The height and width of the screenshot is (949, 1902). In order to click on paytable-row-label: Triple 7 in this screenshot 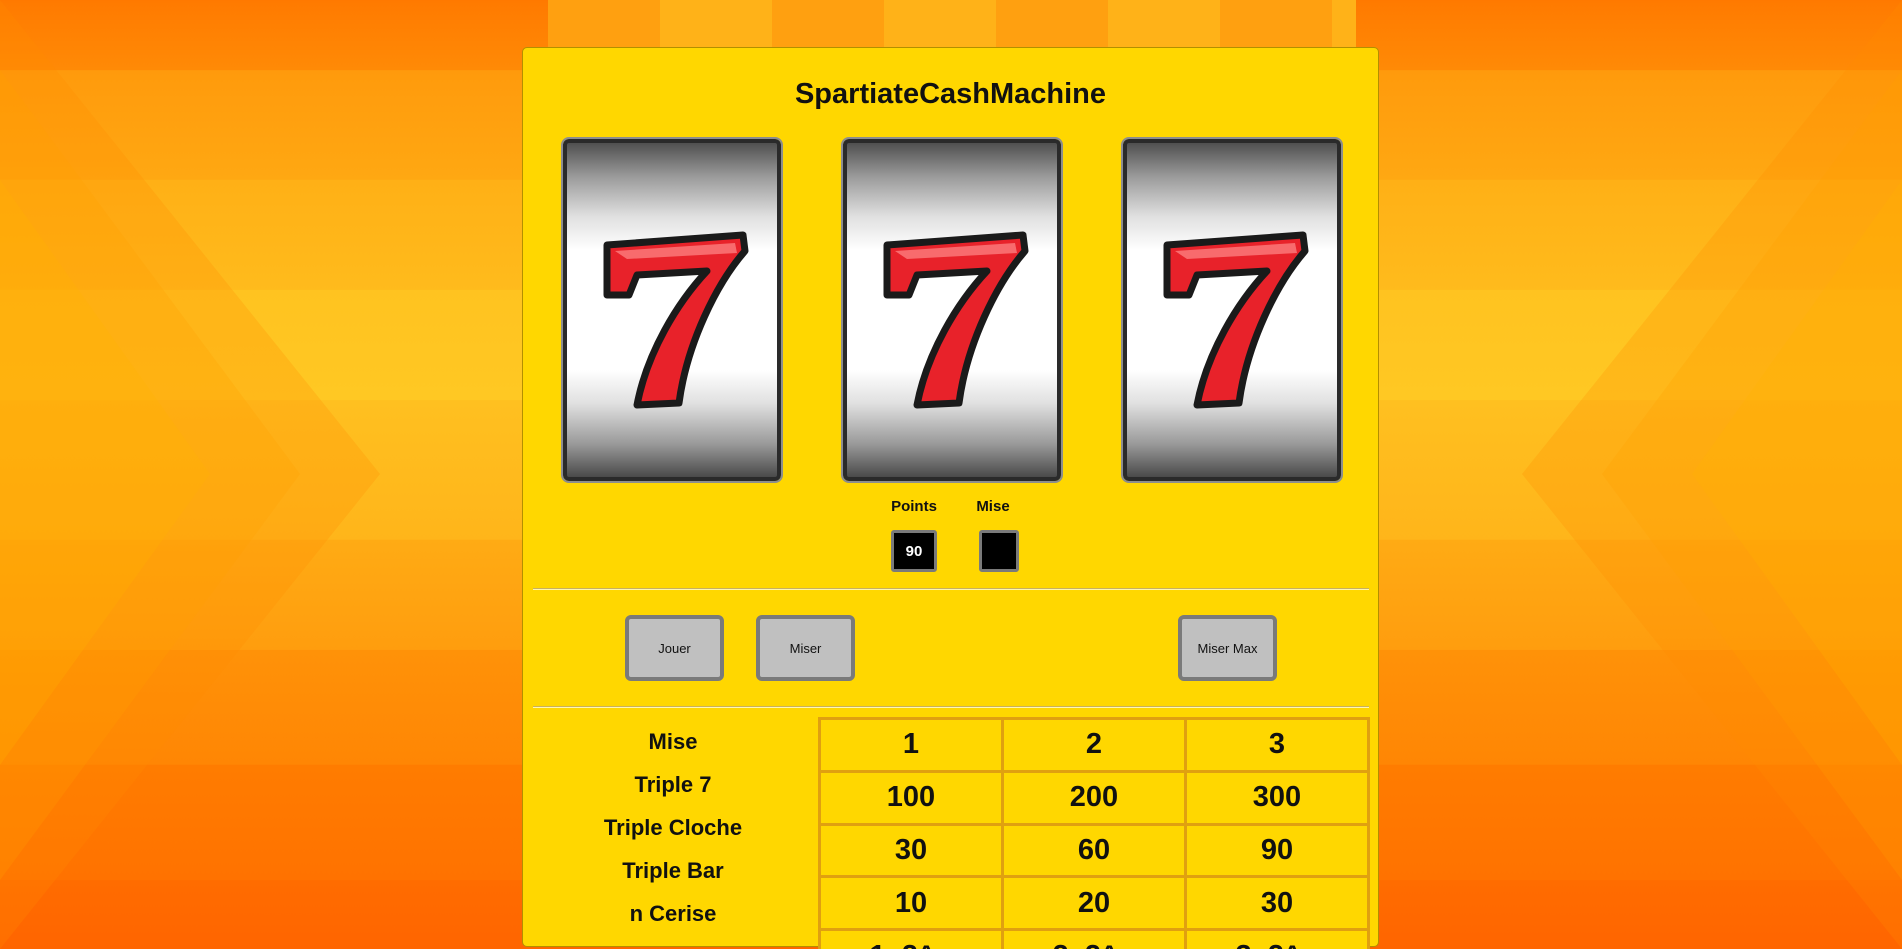, I will do `click(673, 784)`.